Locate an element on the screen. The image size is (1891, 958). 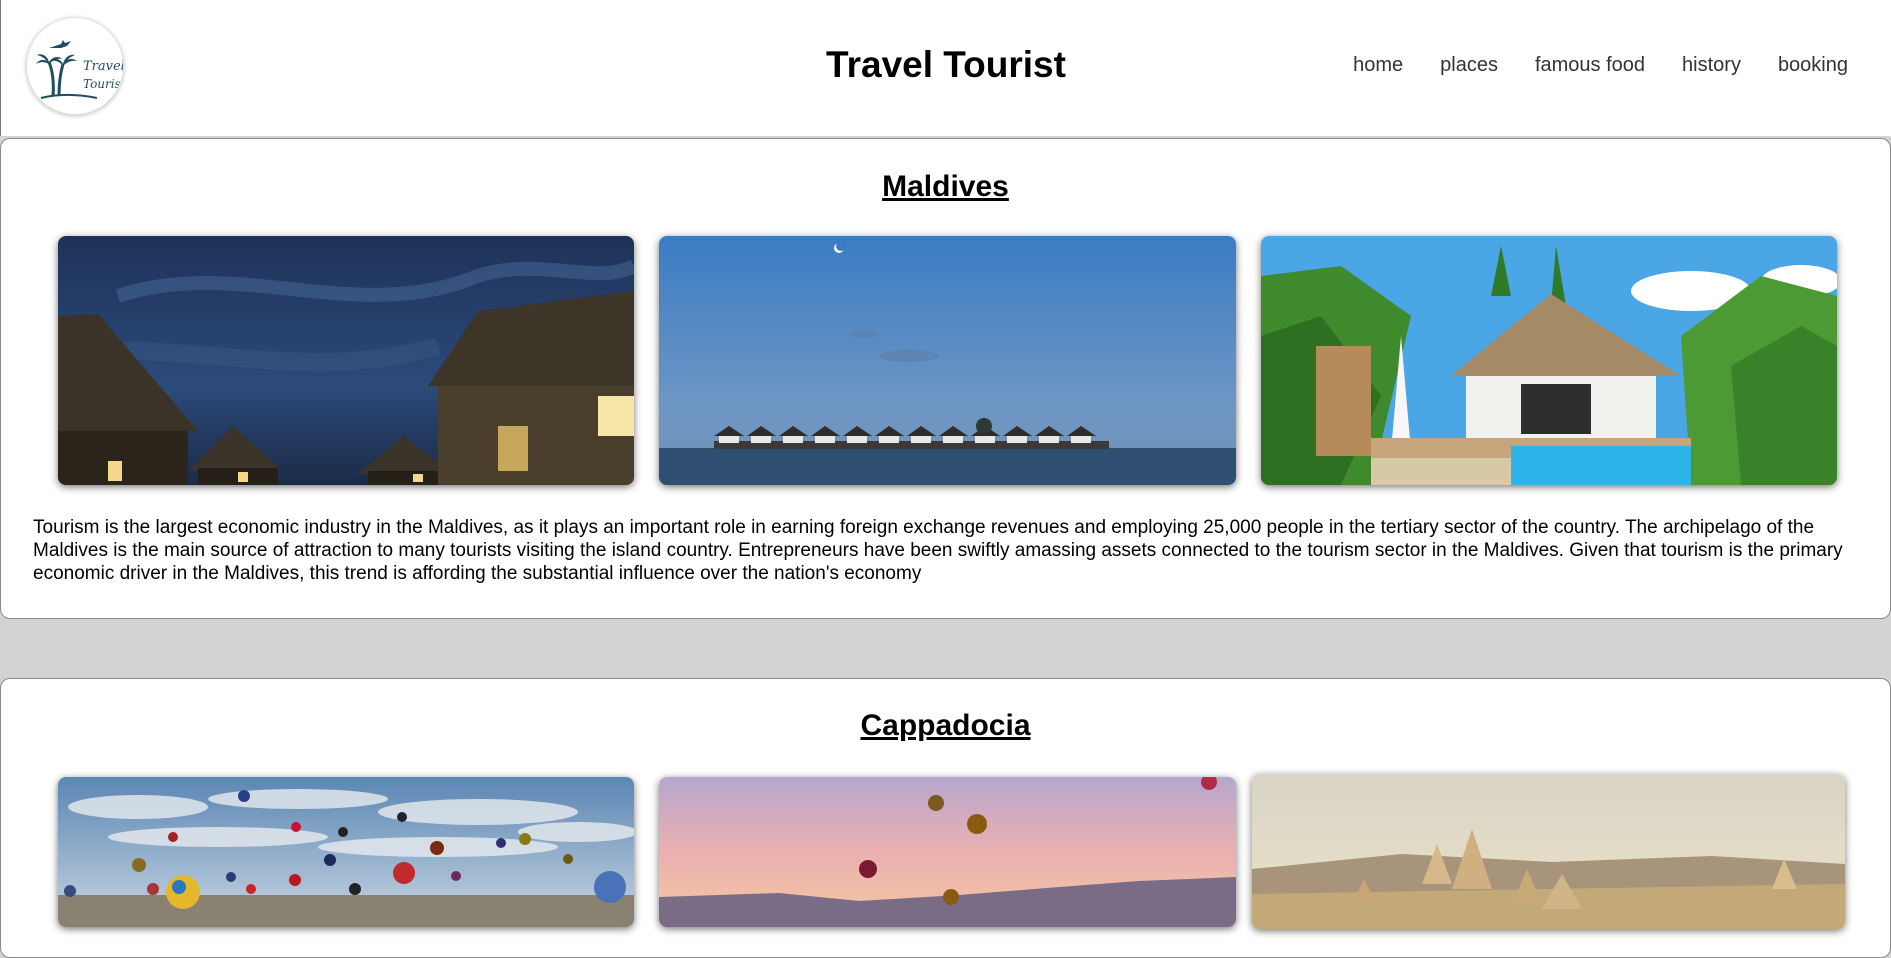
main-nav: home places famous food history booking is located at coordinates (1600, 65).